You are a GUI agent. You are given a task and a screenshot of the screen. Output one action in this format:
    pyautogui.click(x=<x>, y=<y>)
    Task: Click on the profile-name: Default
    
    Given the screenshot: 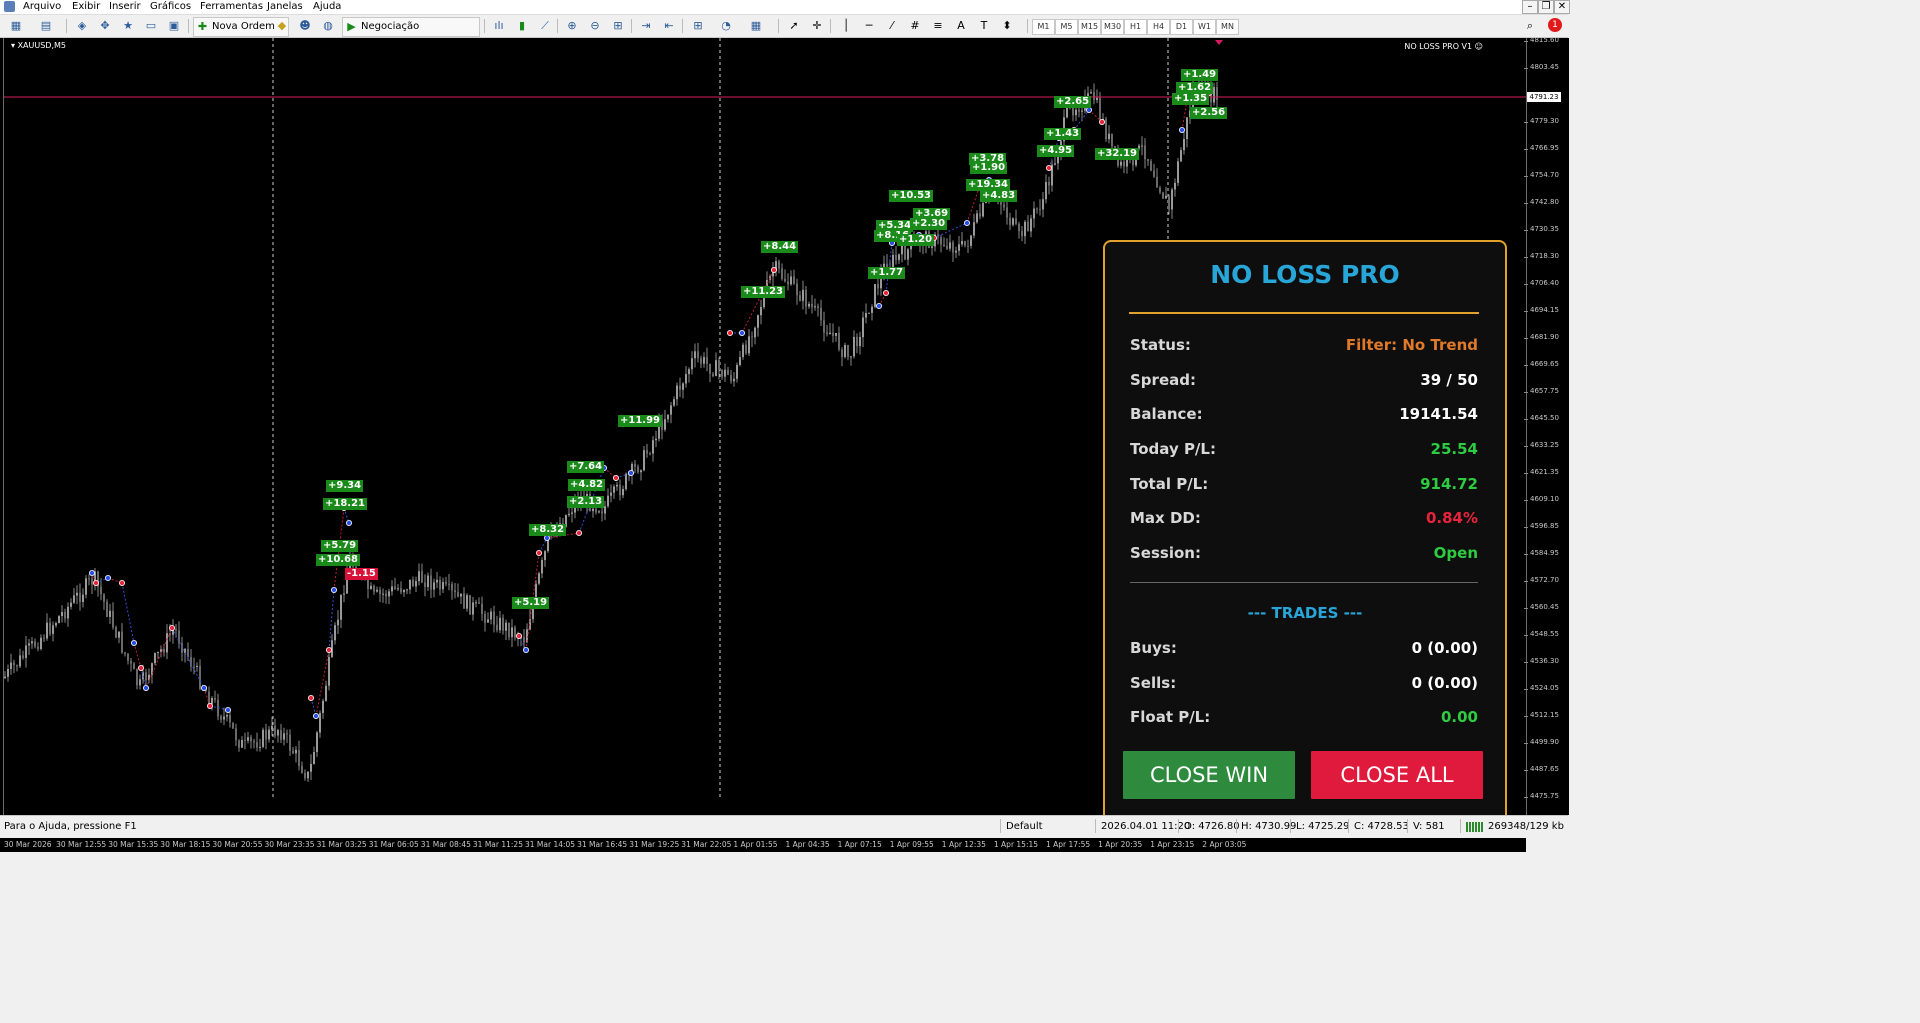 What is the action you would take?
    pyautogui.click(x=1024, y=826)
    